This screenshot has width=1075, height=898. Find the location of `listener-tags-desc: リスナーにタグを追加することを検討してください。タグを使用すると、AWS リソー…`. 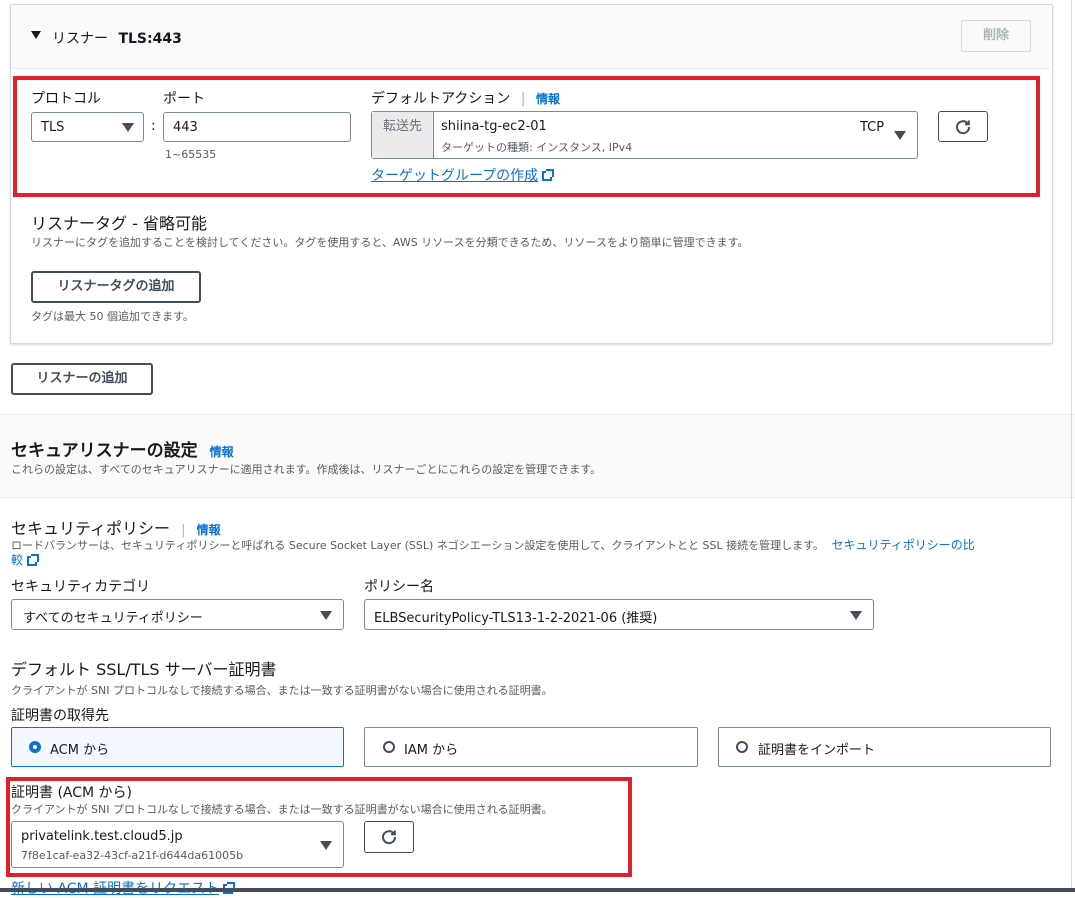

listener-tags-desc: リスナーにタグを追加することを検討してください。タグを使用すると、AWS リソー… is located at coordinates (390, 242).